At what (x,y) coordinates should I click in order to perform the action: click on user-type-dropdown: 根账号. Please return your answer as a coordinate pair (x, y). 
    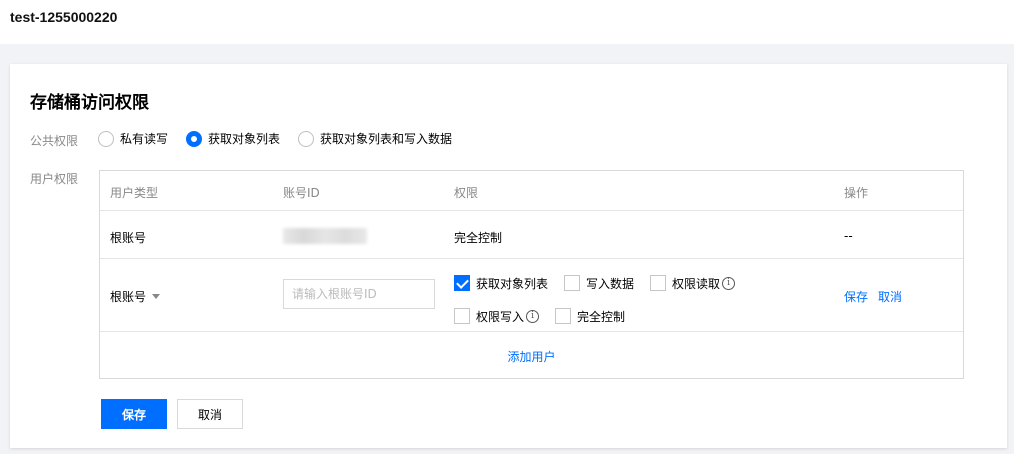
    Looking at the image, I should click on (135, 296).